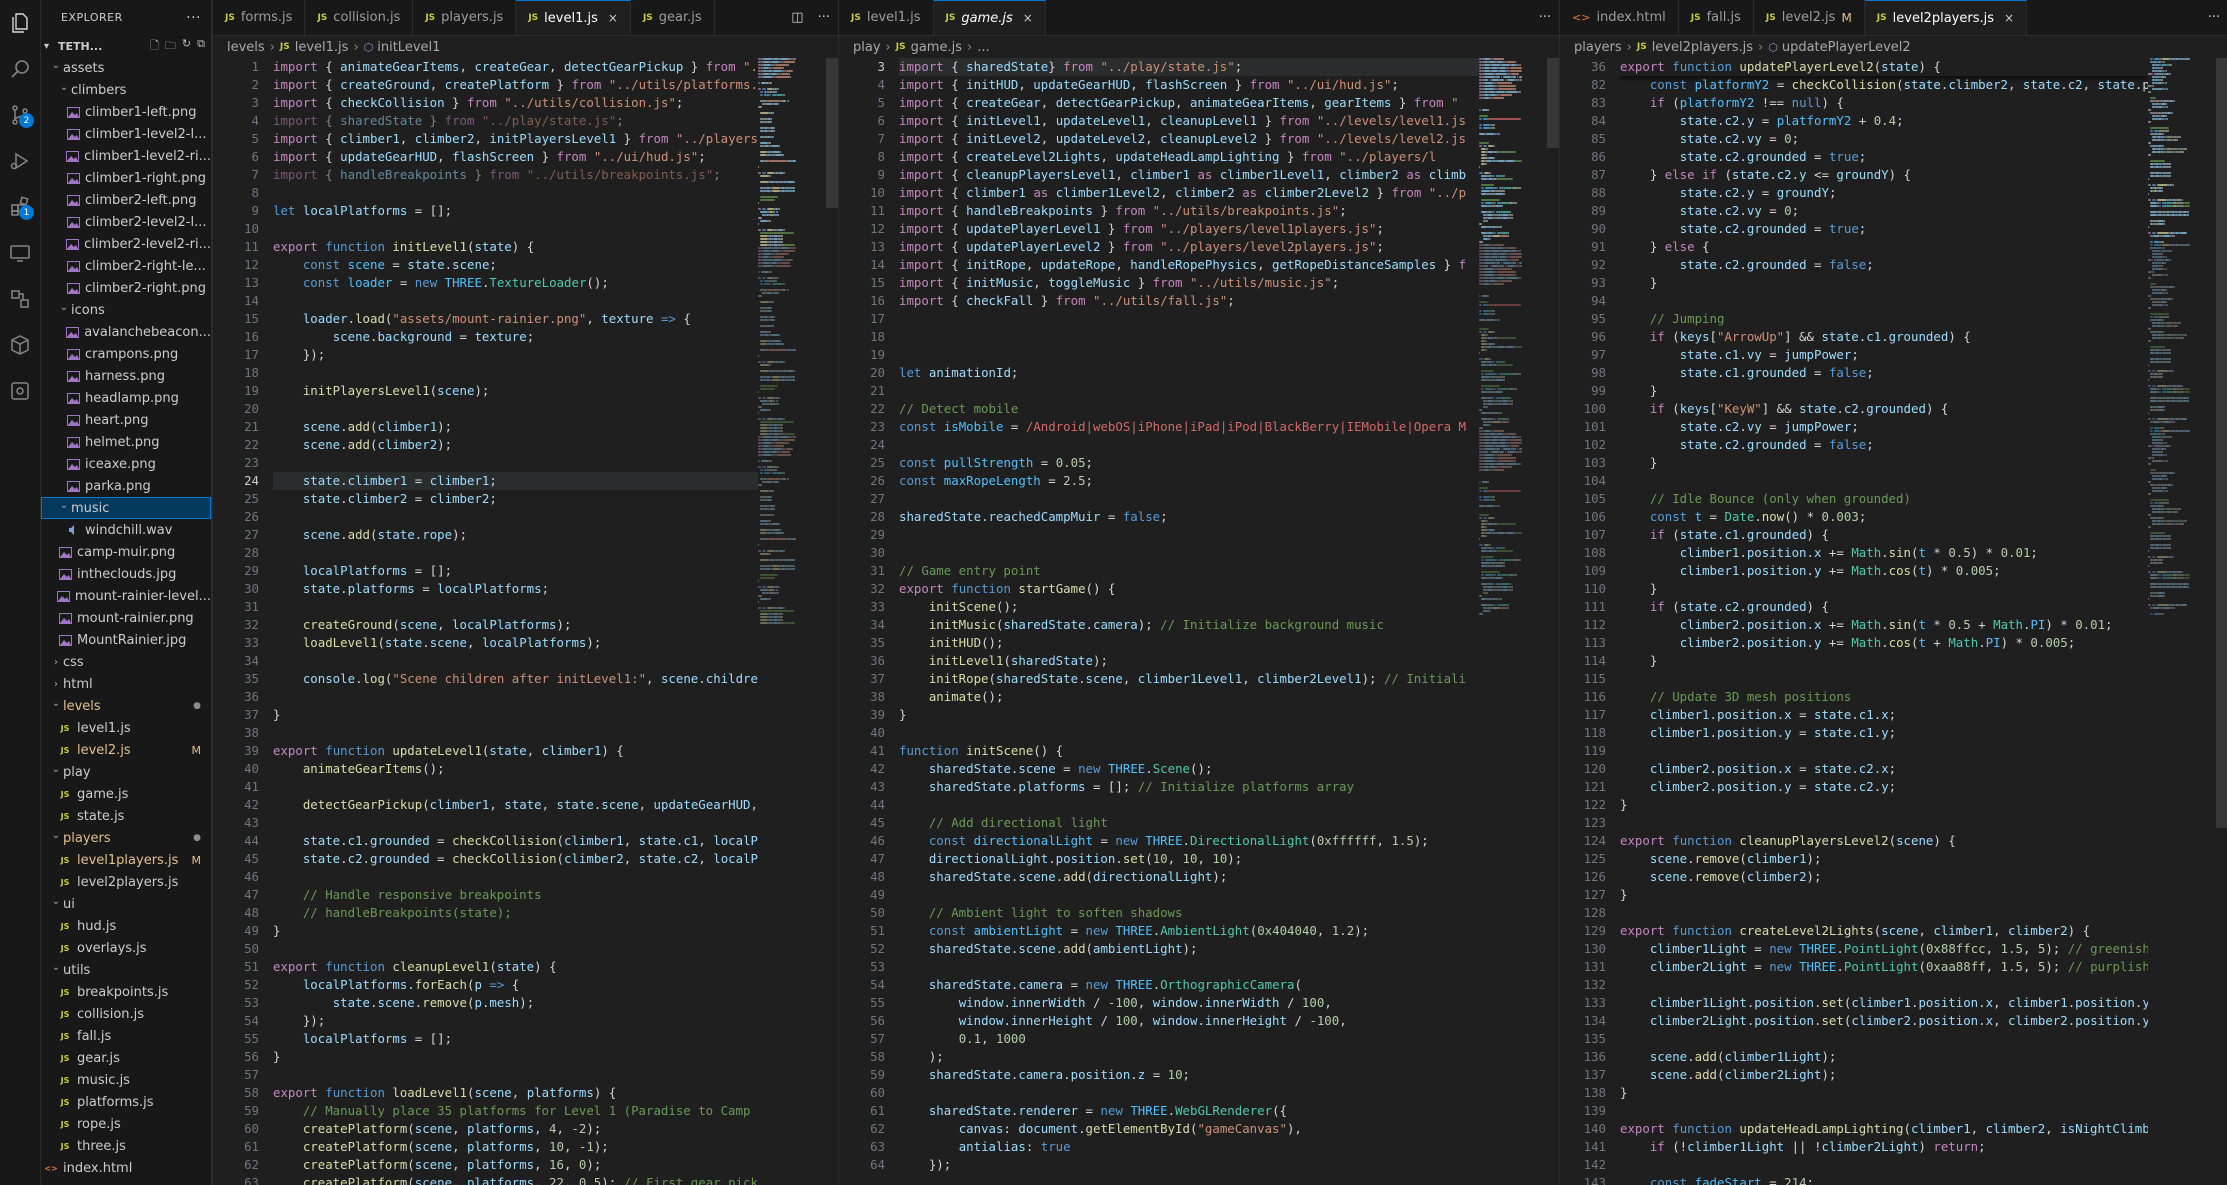 This screenshot has width=2227, height=1185. Describe the element at coordinates (20, 345) in the screenshot. I see `containers-icon` at that location.